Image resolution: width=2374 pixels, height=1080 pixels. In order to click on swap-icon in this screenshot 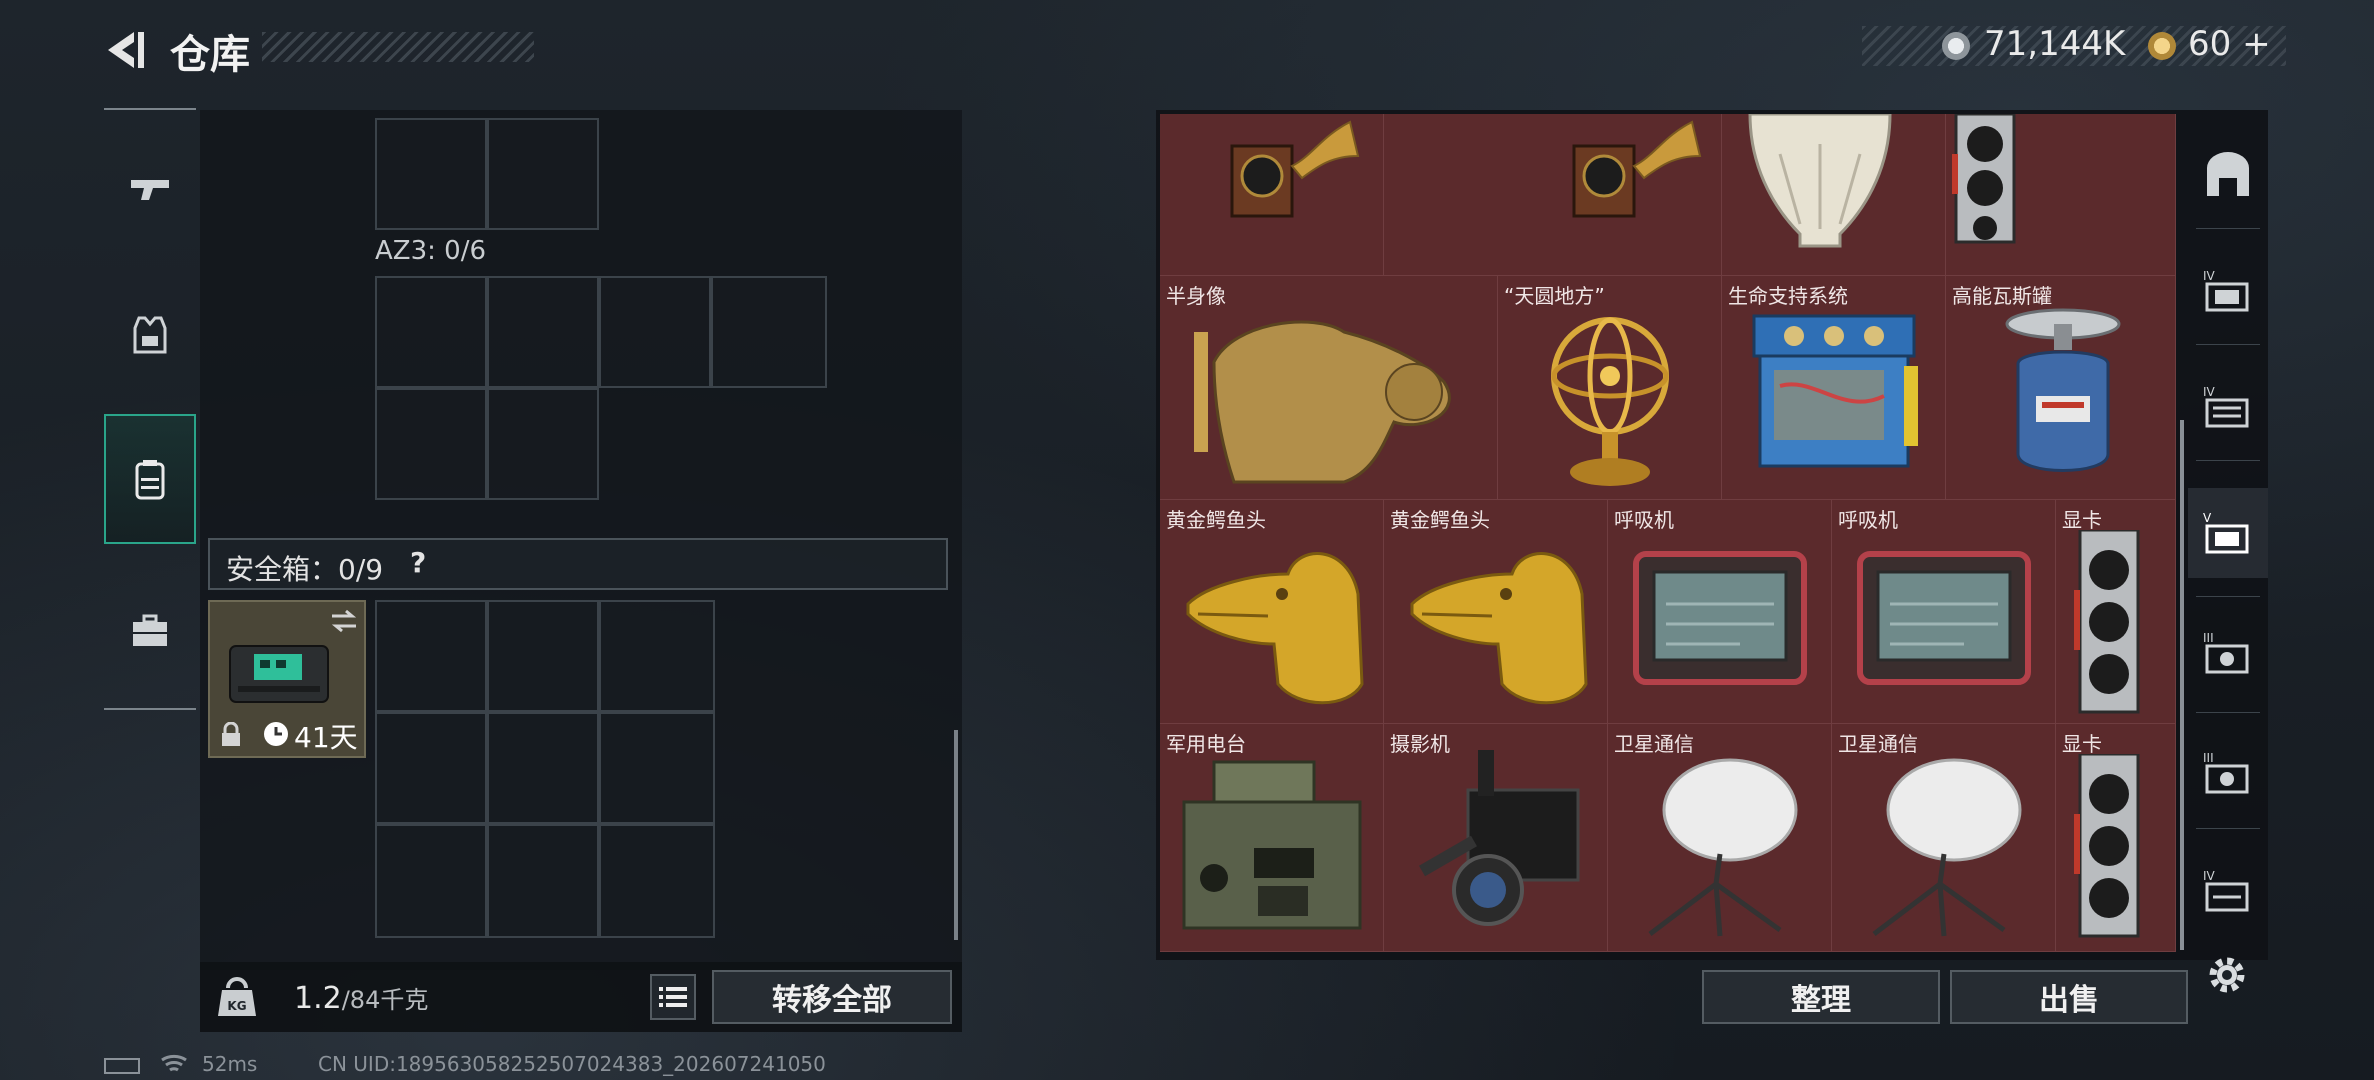, I will do `click(344, 621)`.